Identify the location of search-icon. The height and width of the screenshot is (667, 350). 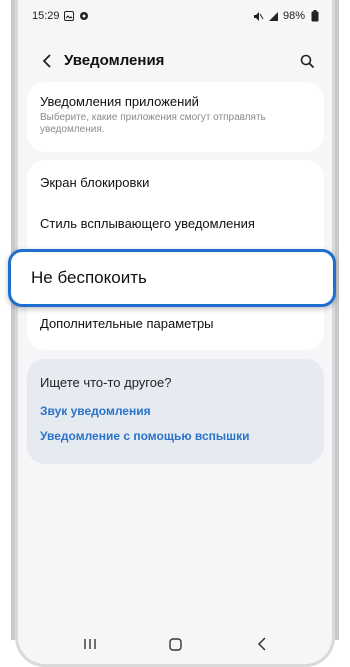
(307, 61).